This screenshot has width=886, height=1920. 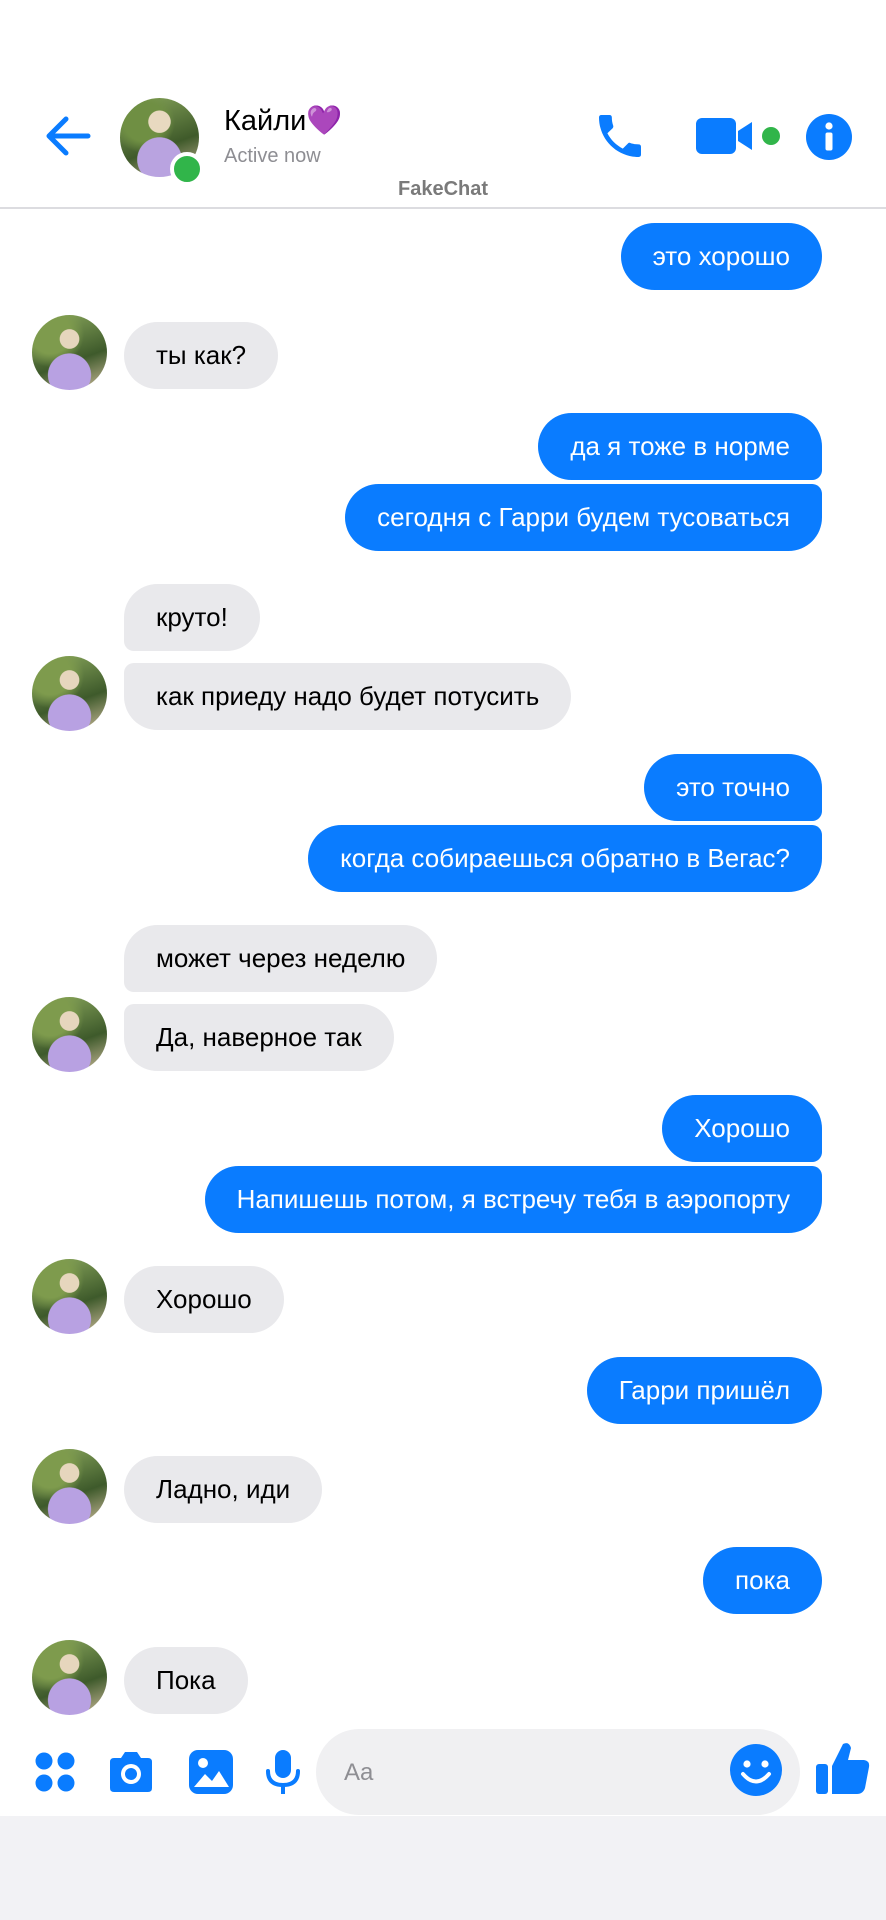 What do you see at coordinates (620, 136) in the screenshot?
I see `phone-call-icon` at bounding box center [620, 136].